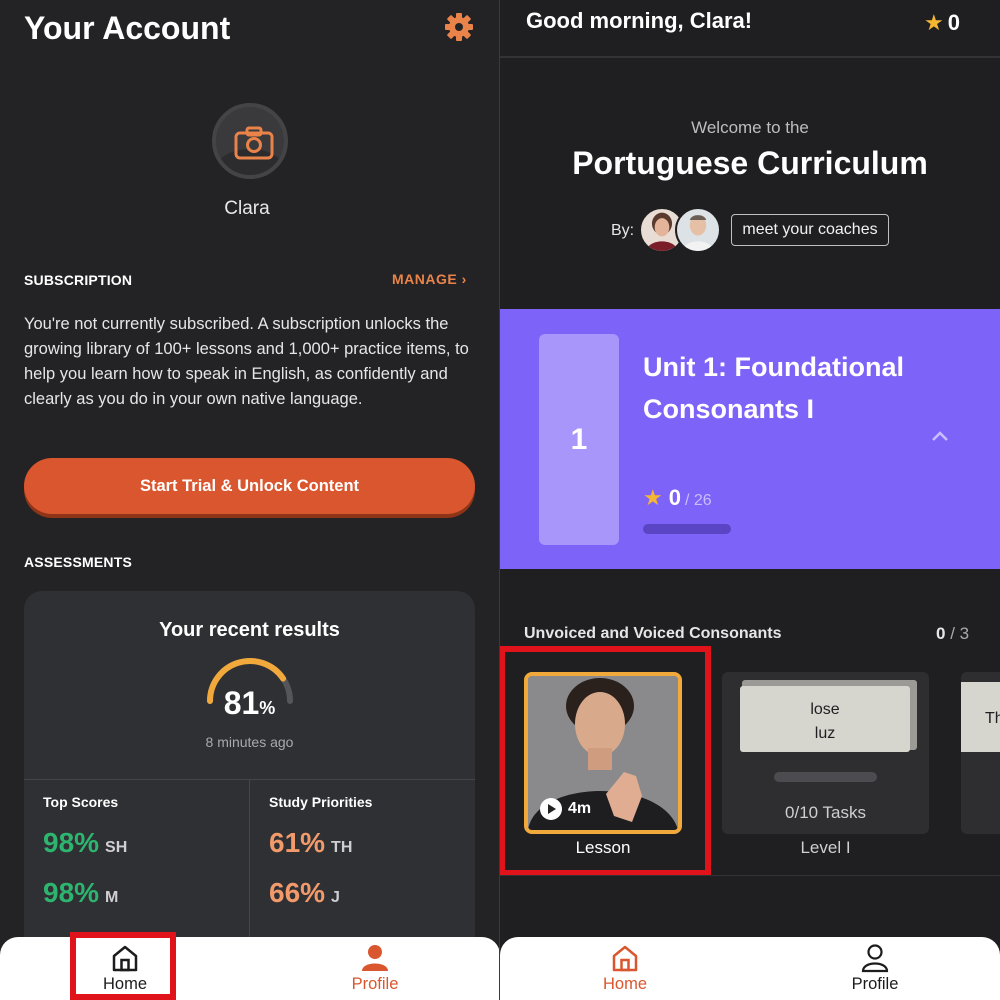 The width and height of the screenshot is (1000, 1000). What do you see at coordinates (459, 27) in the screenshot?
I see `gear-icon` at bounding box center [459, 27].